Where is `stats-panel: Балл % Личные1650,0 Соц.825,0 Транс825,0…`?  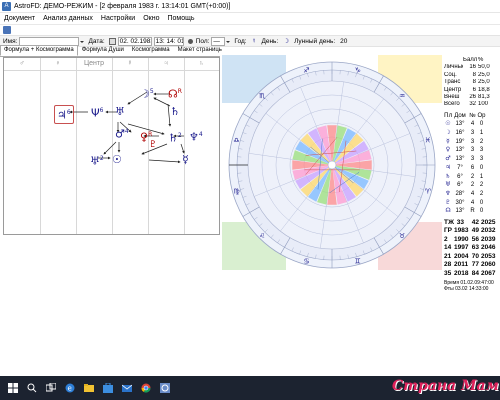
stats-panel: Балл % Личные1650,0 Соц.825,0 Транс825,0… is located at coordinates (472, 202).